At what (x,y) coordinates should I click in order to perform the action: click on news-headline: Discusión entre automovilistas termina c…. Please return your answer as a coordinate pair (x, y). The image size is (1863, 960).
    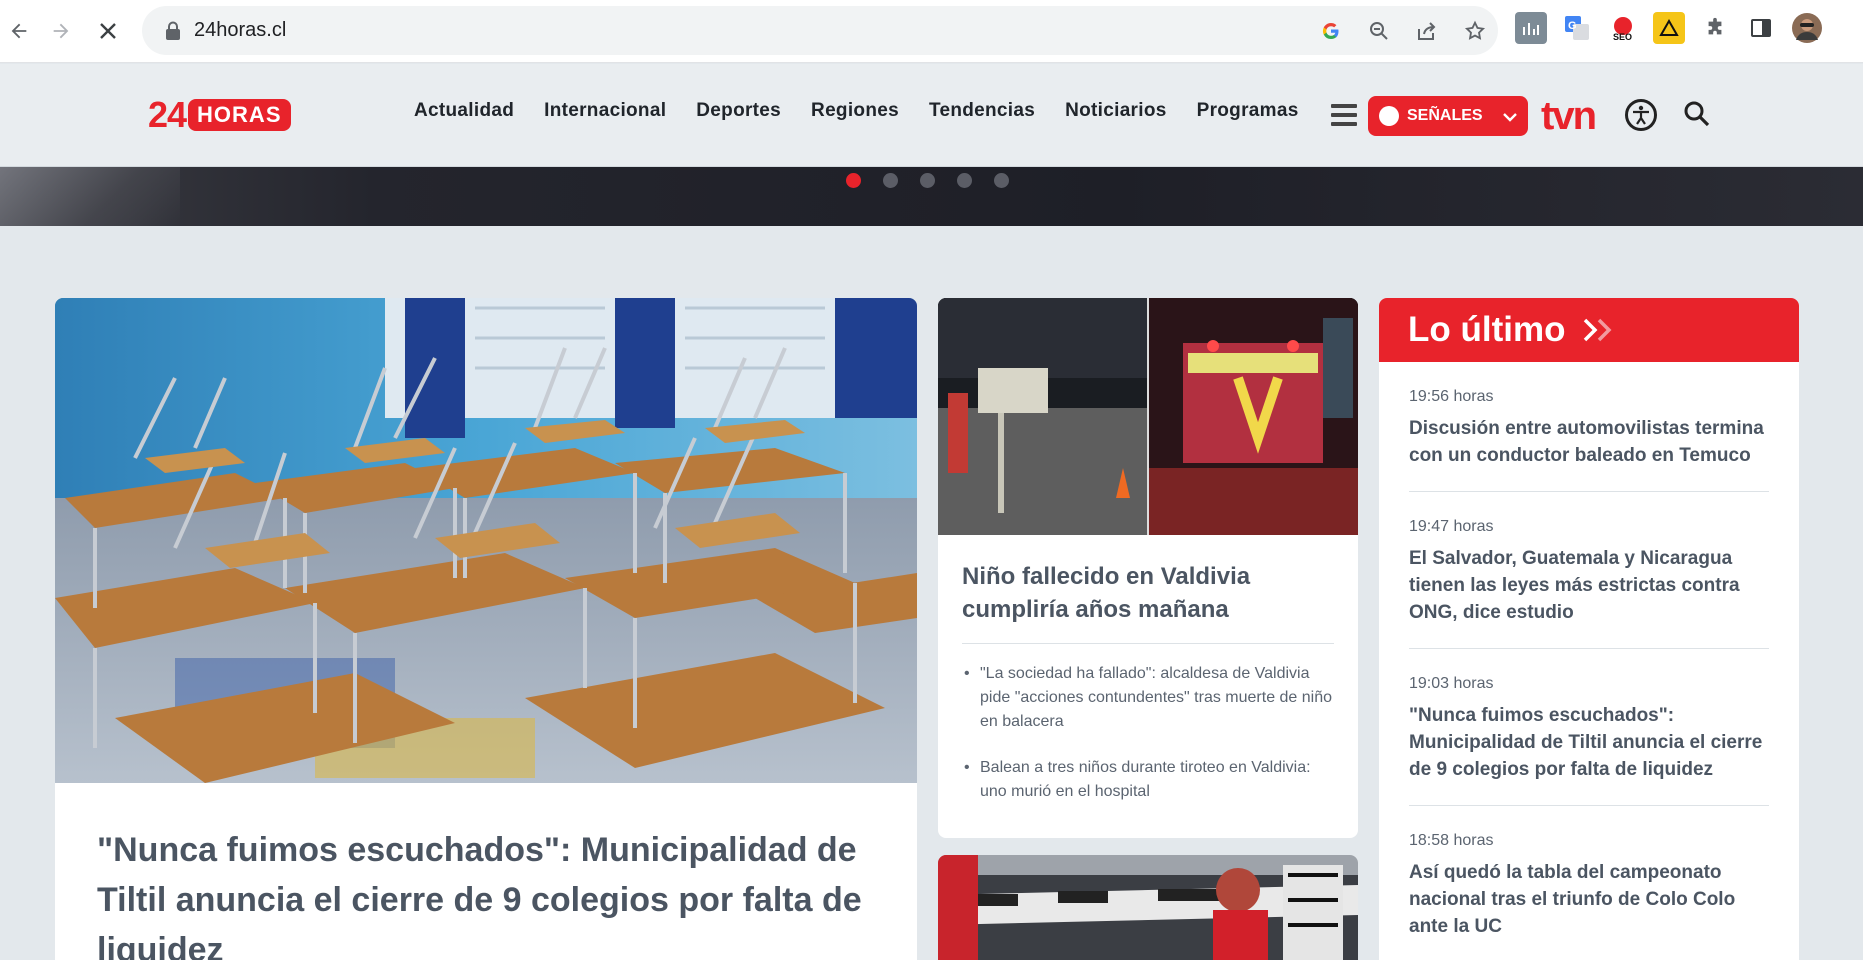
    Looking at the image, I should click on (1589, 442).